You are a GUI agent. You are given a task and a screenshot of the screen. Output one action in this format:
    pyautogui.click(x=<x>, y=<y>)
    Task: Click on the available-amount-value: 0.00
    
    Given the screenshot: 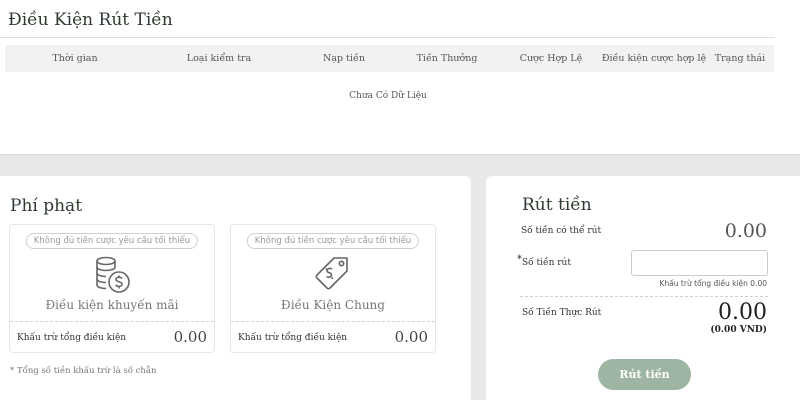 What is the action you would take?
    pyautogui.click(x=745, y=231)
    